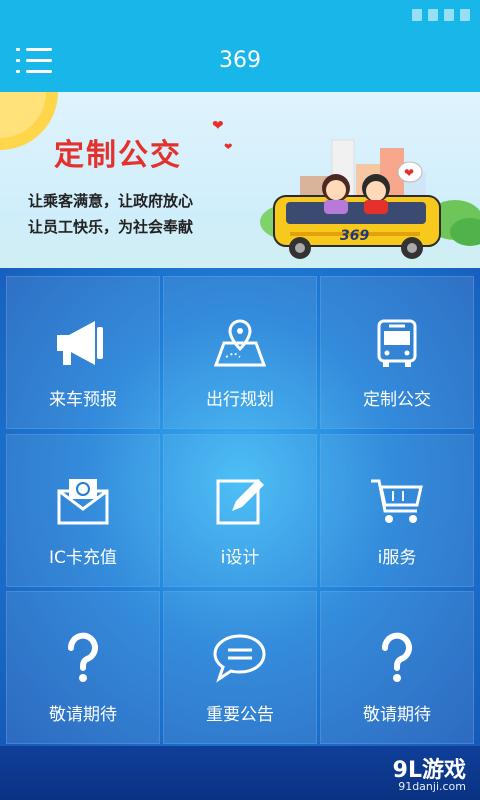 This screenshot has height=800, width=480. I want to click on tile-i-service: i服务, so click(397, 510).